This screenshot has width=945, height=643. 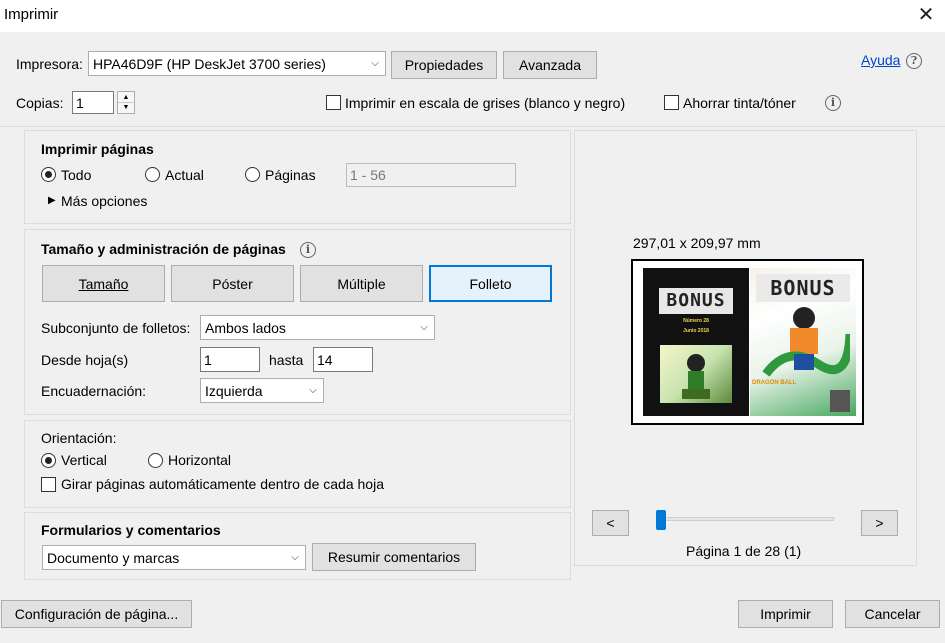 What do you see at coordinates (343, 359) in the screenshot?
I see `to-sheet-input: 14` at bounding box center [343, 359].